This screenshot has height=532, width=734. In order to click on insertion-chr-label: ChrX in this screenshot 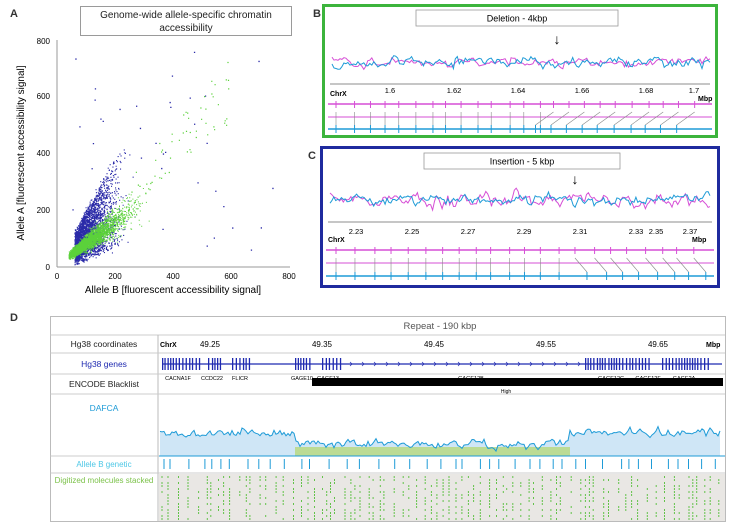, I will do `click(336, 240)`.